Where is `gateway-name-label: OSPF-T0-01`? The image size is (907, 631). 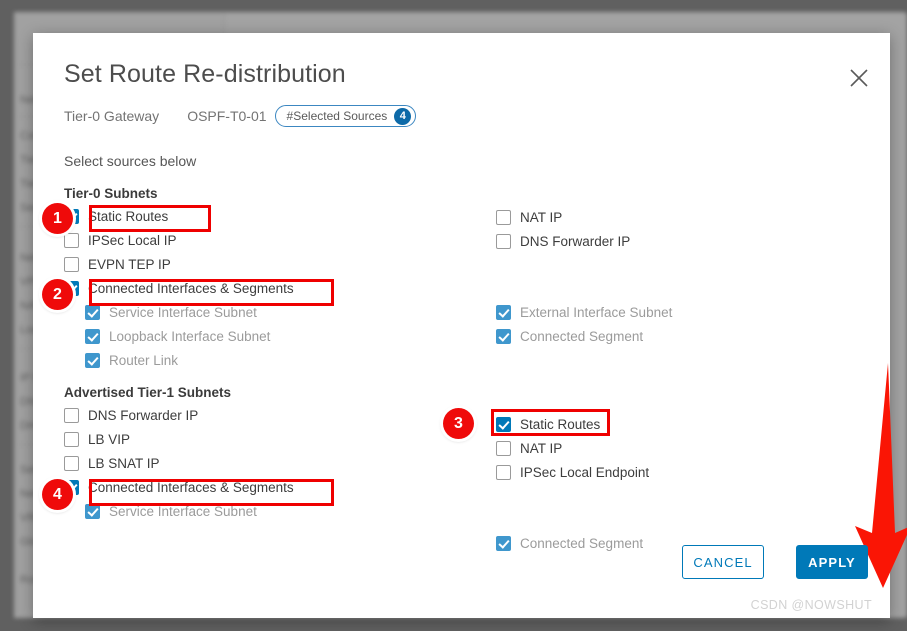
gateway-name-label: OSPF-T0-01 is located at coordinates (227, 116).